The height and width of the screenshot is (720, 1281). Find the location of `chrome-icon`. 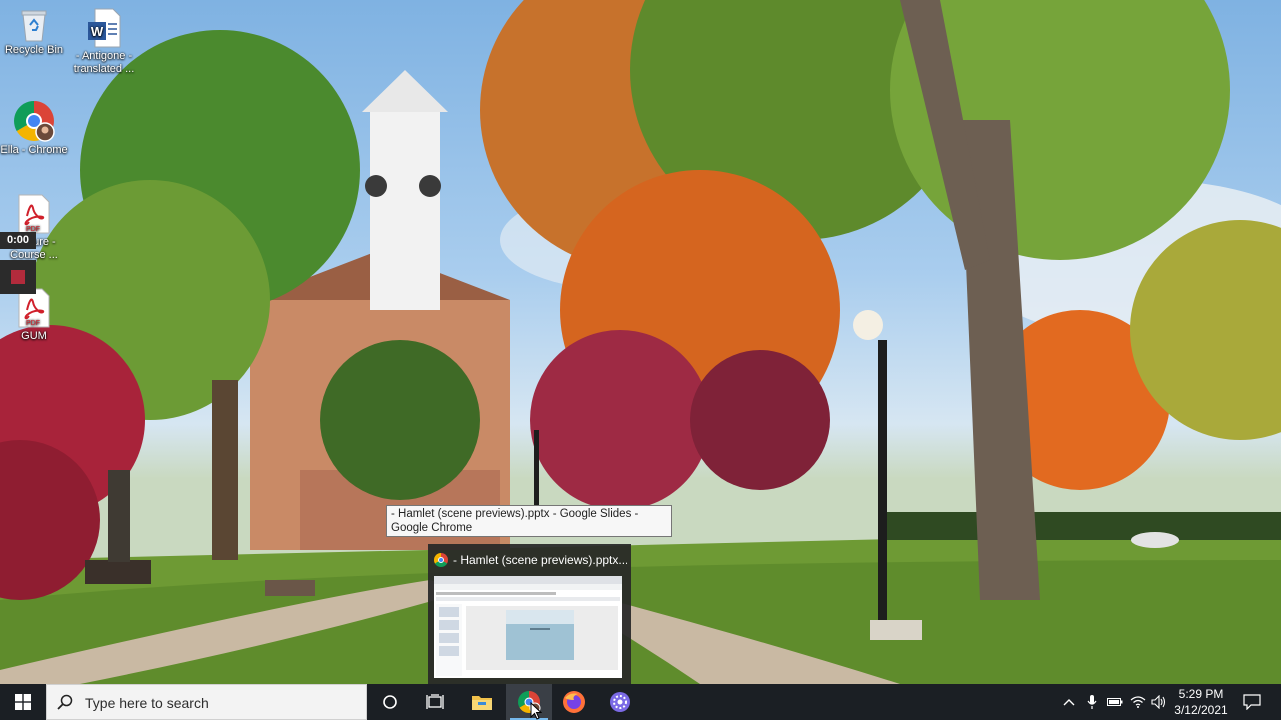

chrome-icon is located at coordinates (441, 560).